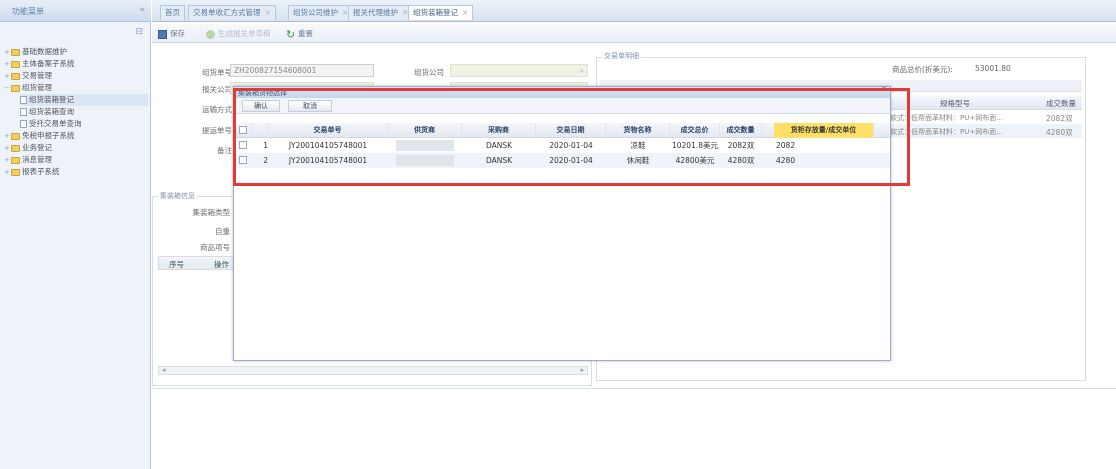 The image size is (1116, 469). What do you see at coordinates (162, 34) in the screenshot?
I see `save-icon` at bounding box center [162, 34].